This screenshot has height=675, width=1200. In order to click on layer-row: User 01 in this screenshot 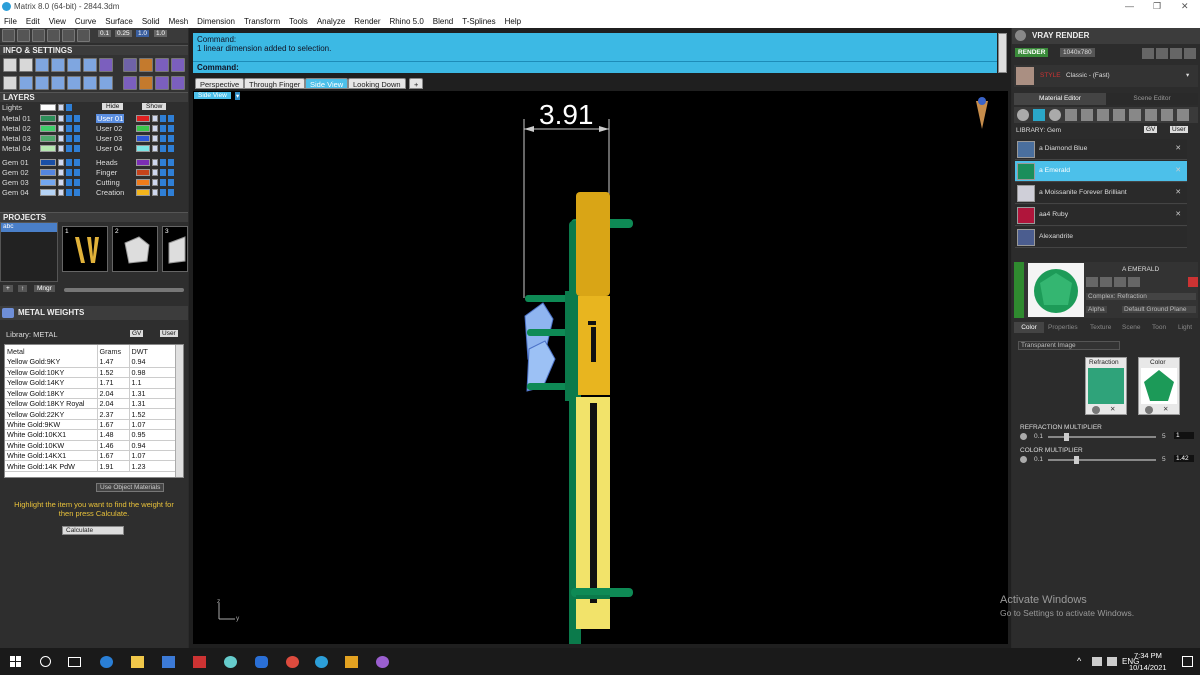, I will do `click(141, 118)`.